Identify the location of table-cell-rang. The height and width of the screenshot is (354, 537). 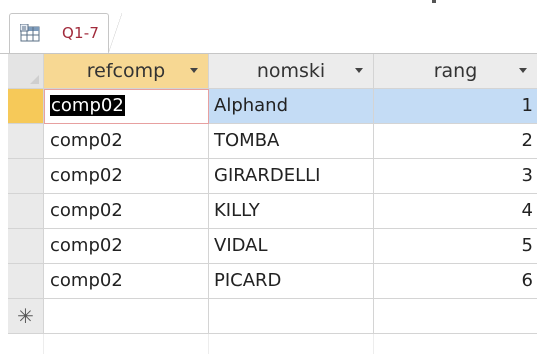
(455, 316).